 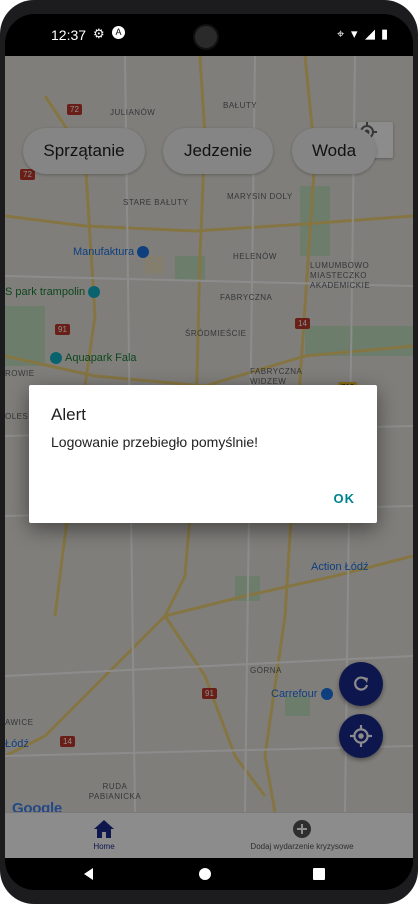 I want to click on status-bar: 12:37 ⚙ A ⌖ ▾ ◢ ▮, so click(x=209, y=35).